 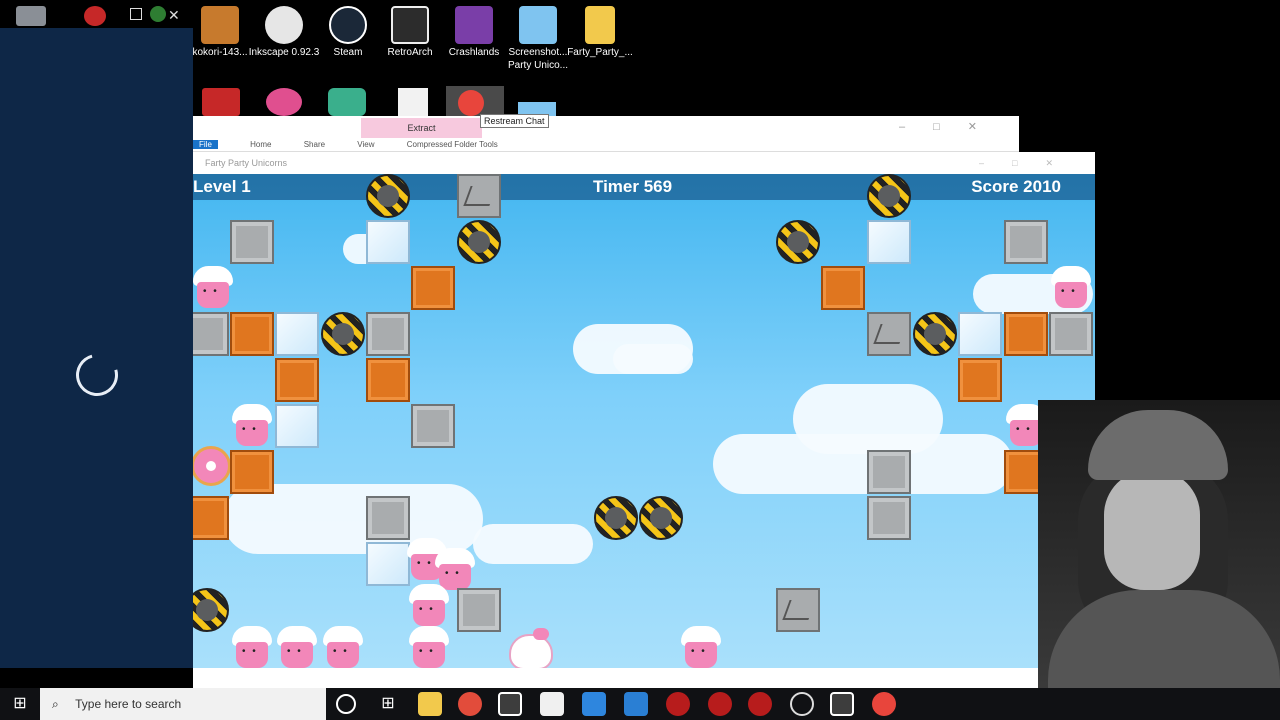 What do you see at coordinates (600, 25) in the screenshot?
I see `zip-folder-icon` at bounding box center [600, 25].